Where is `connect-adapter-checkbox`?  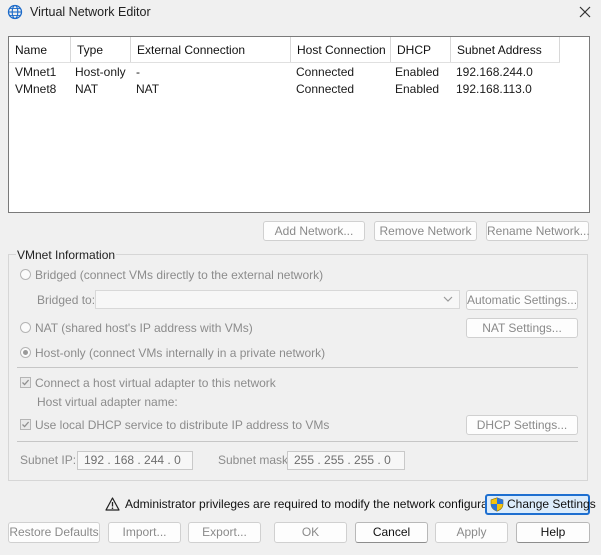
connect-adapter-checkbox is located at coordinates (25, 382).